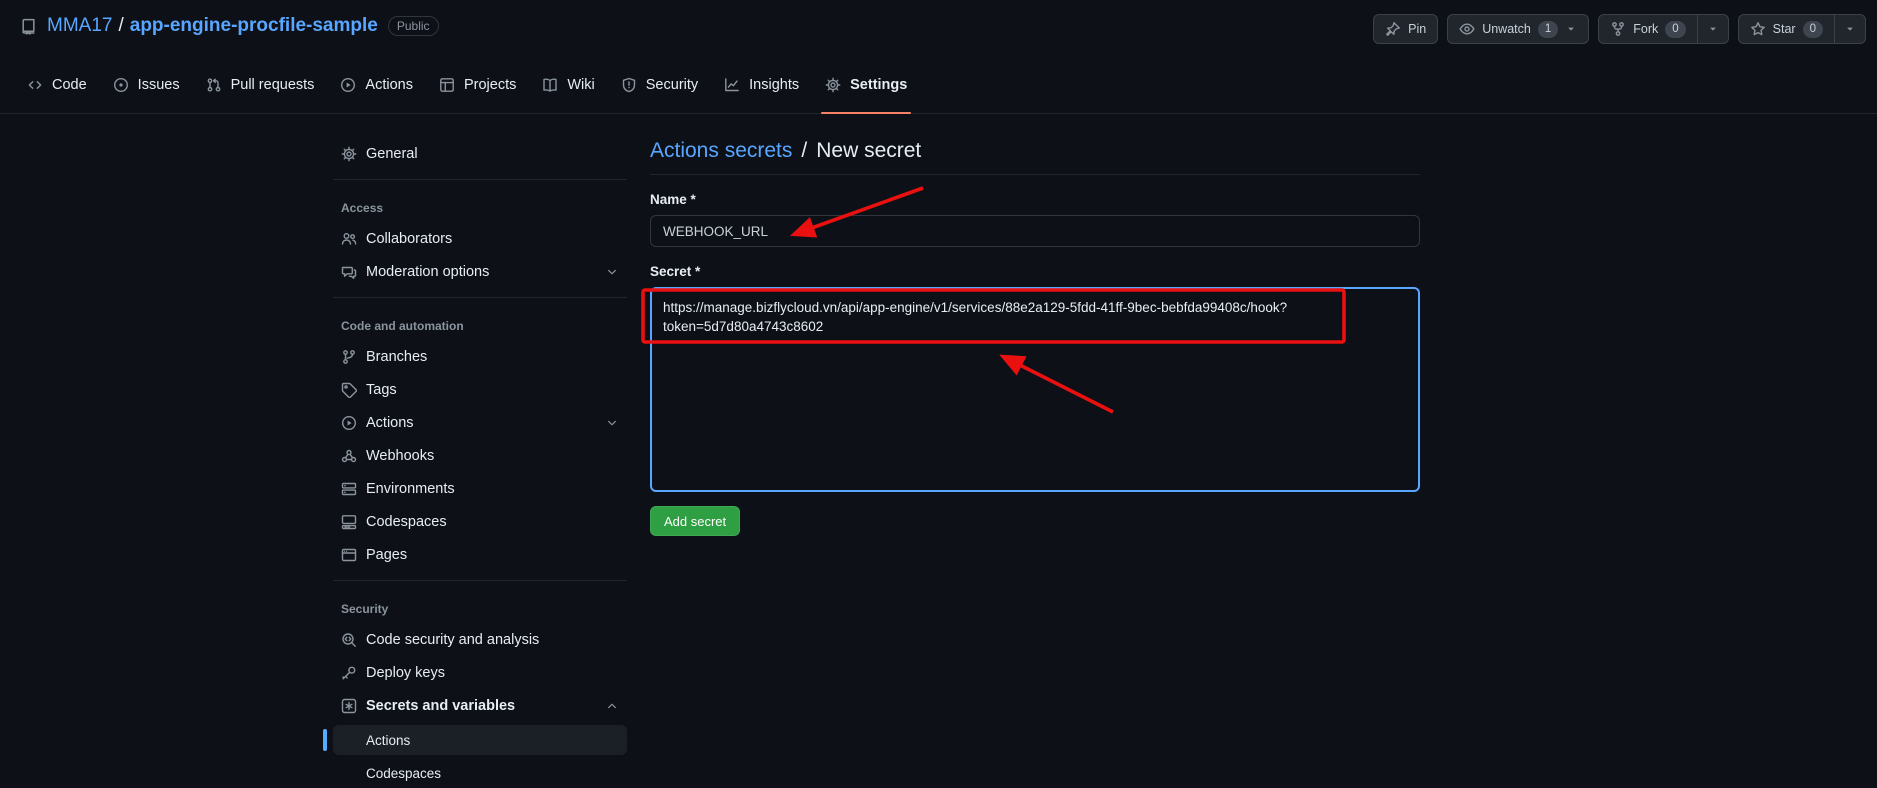 The height and width of the screenshot is (788, 1877). I want to click on tab-projects: Projects, so click(477, 84).